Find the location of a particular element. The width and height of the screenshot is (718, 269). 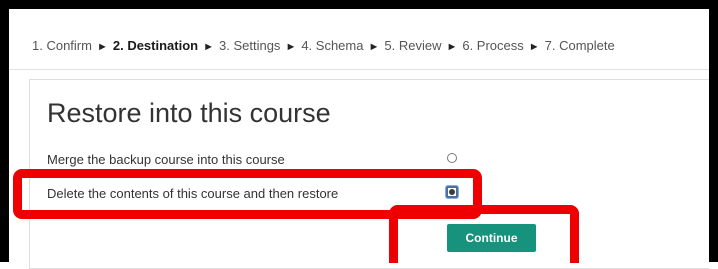

breadcrumb-step-settings: 3. Settings is located at coordinates (250, 45).